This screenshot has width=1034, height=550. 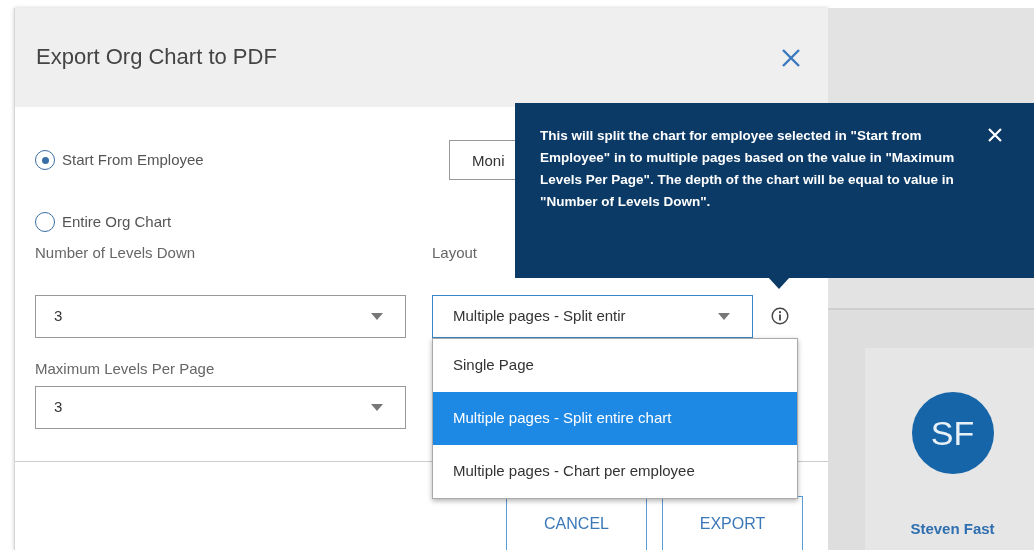 I want to click on menu-item: Single Page, so click(x=615, y=365).